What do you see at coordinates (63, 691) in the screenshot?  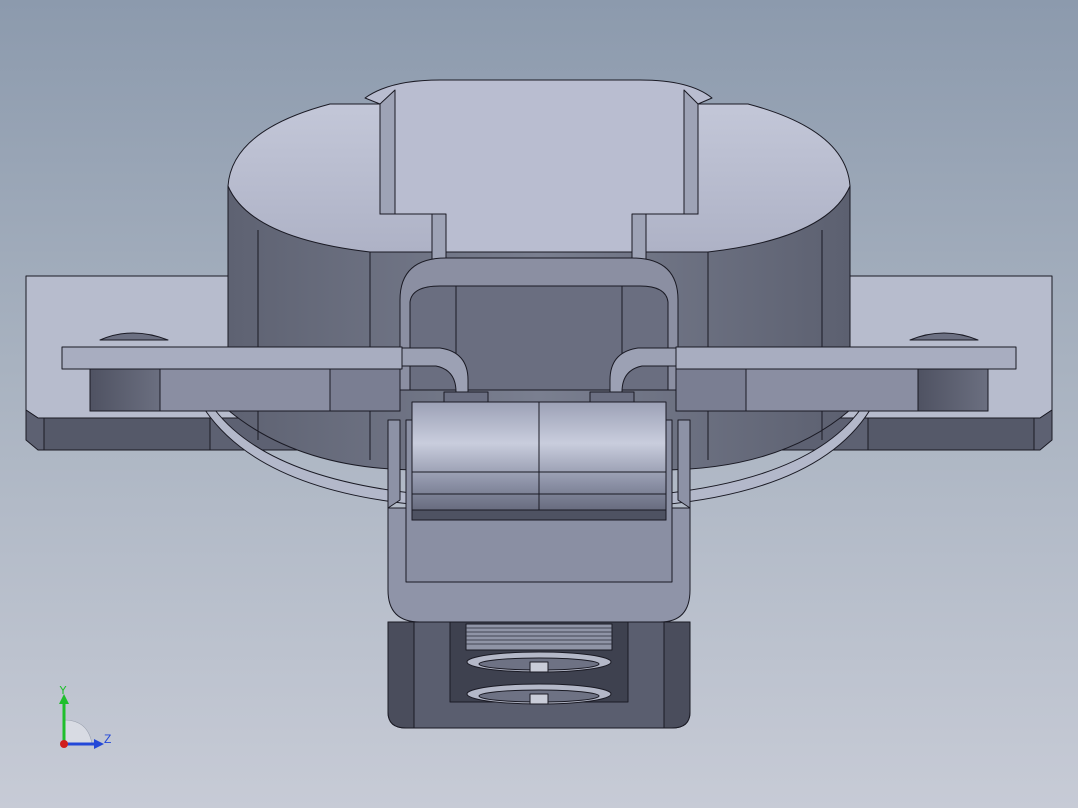 I see `y-axis-label: Y` at bounding box center [63, 691].